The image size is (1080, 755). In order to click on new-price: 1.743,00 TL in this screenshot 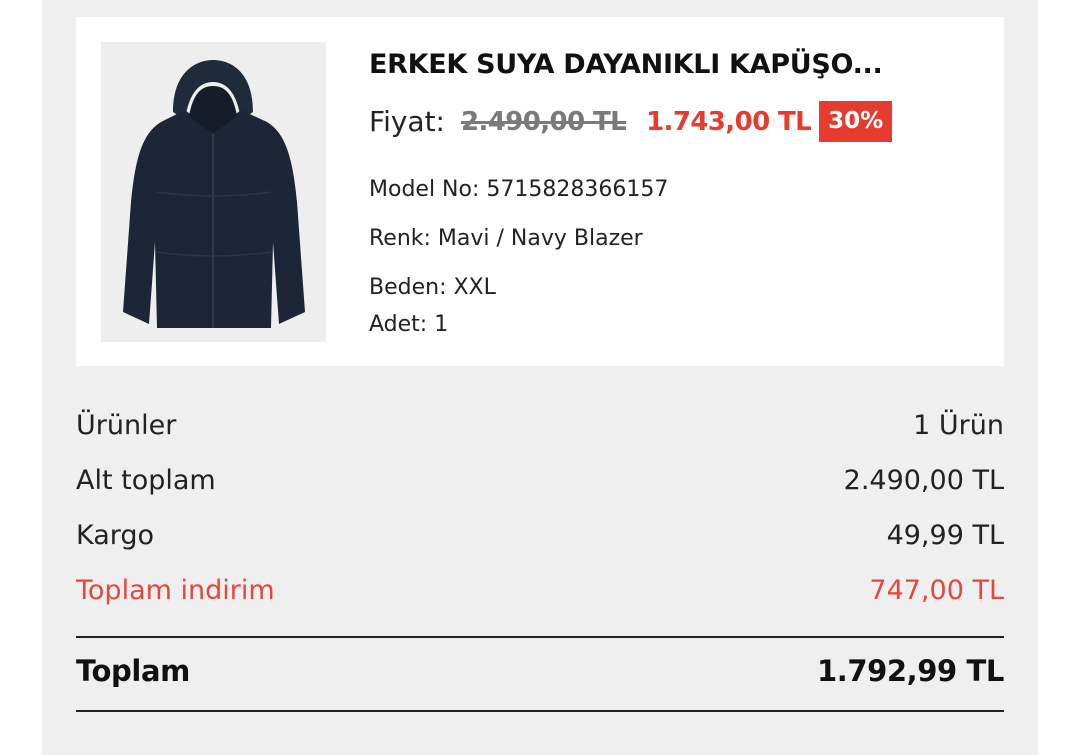, I will do `click(729, 121)`.